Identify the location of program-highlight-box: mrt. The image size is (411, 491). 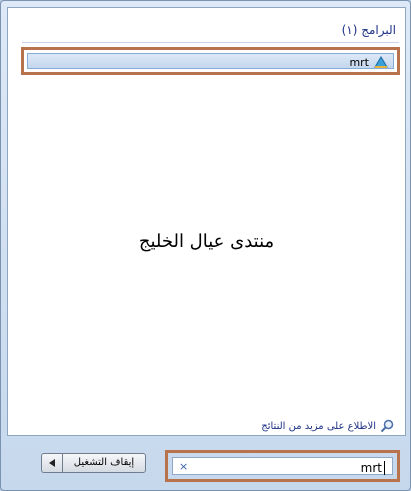
(210, 61).